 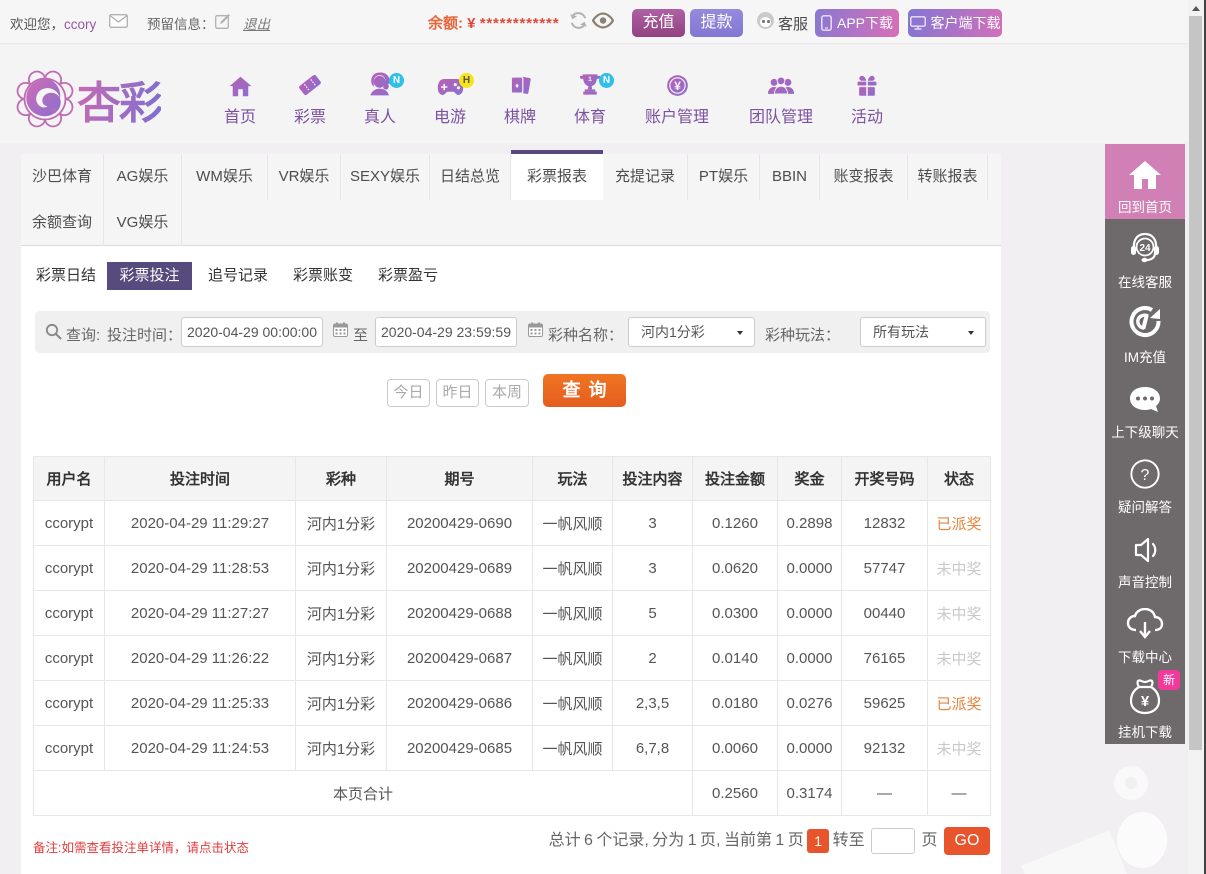 What do you see at coordinates (1145, 248) in the screenshot?
I see `svg-text: 24` at bounding box center [1145, 248].